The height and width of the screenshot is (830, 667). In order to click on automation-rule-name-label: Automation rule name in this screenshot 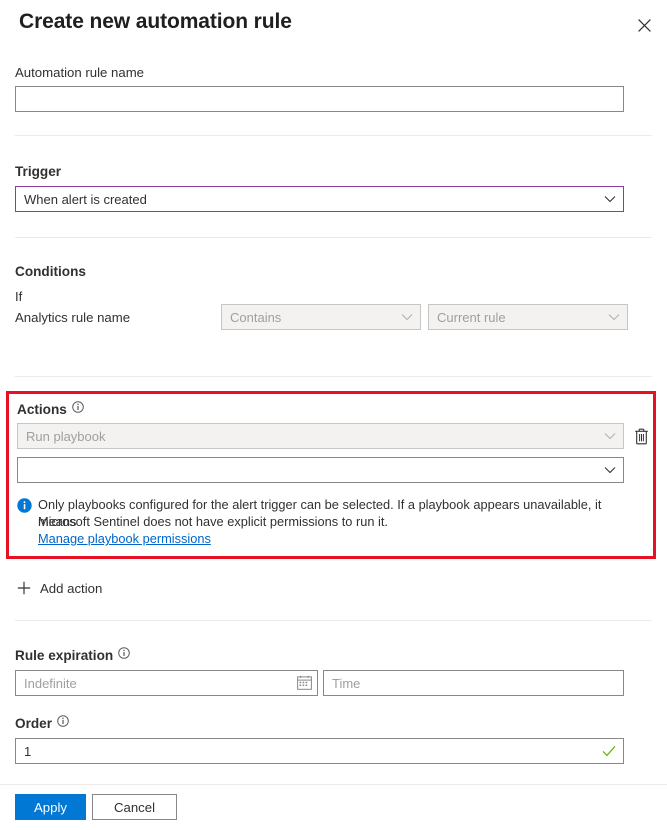, I will do `click(80, 72)`.